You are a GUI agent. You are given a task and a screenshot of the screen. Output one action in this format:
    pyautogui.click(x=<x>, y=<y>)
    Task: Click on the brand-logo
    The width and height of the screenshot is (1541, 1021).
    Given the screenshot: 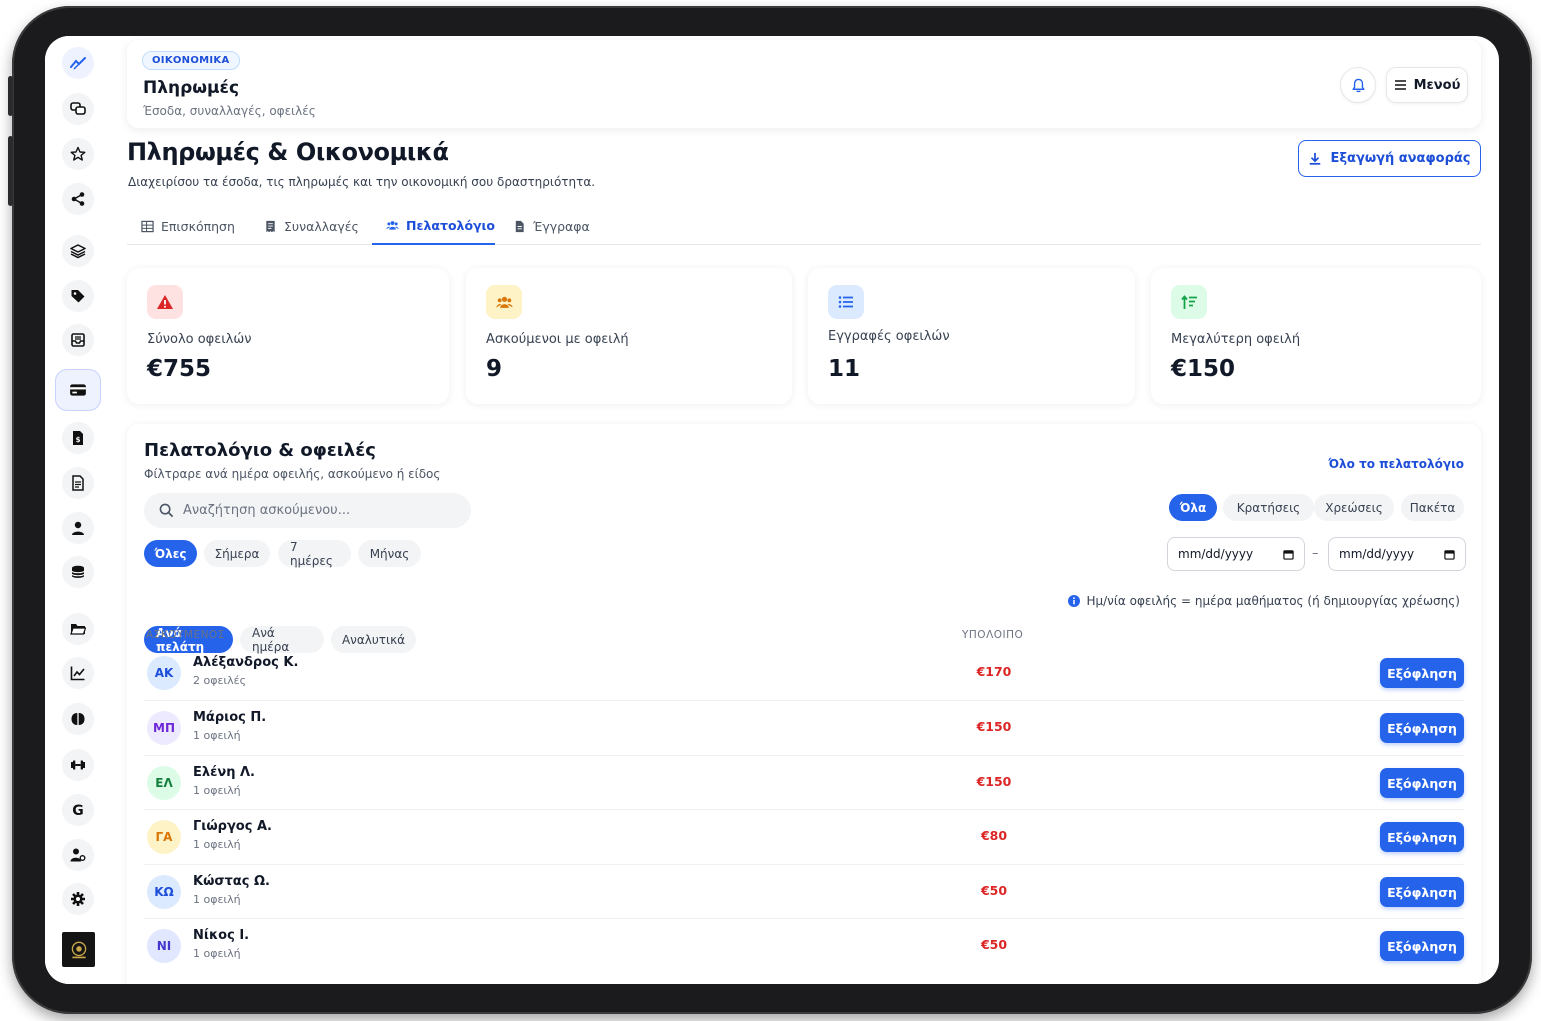 What is the action you would take?
    pyautogui.click(x=78, y=949)
    